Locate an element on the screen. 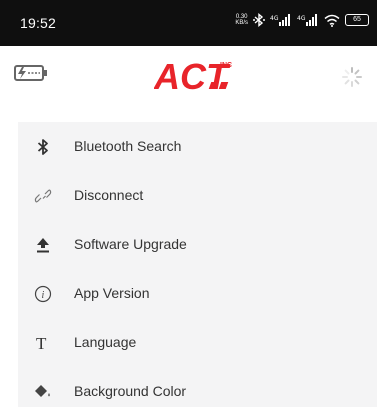 The height and width of the screenshot is (416, 377). menu-item-label: App Version is located at coordinates (112, 293).